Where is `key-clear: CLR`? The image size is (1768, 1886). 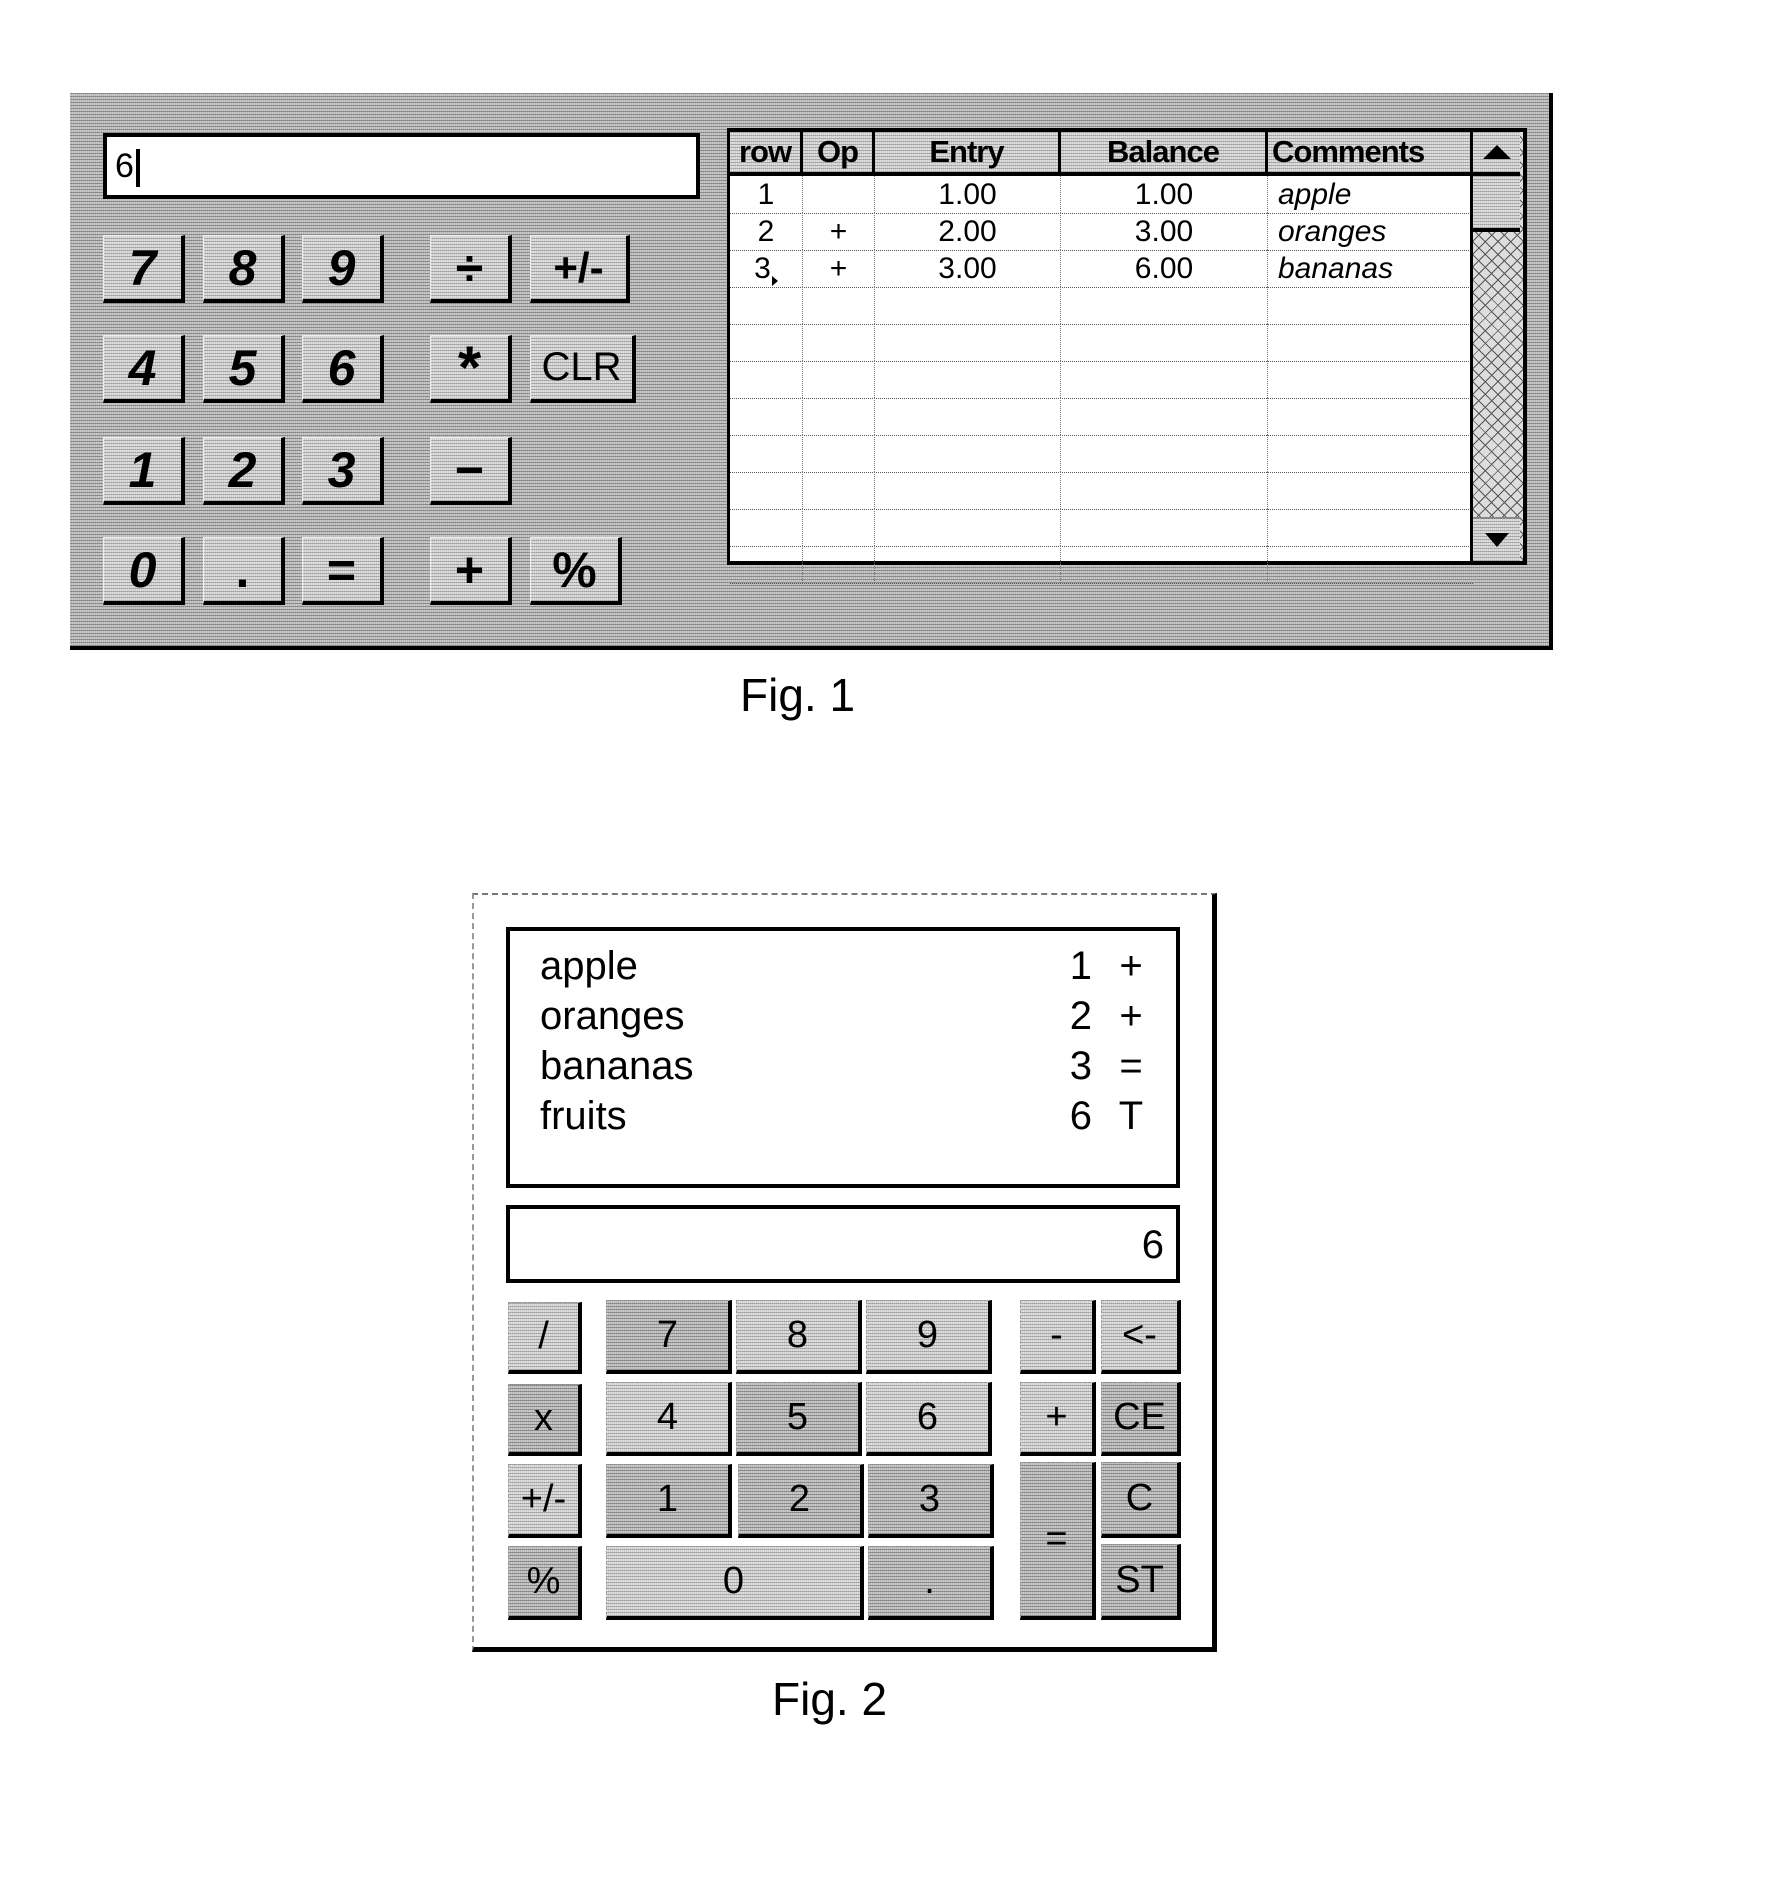 key-clear: CLR is located at coordinates (583, 369).